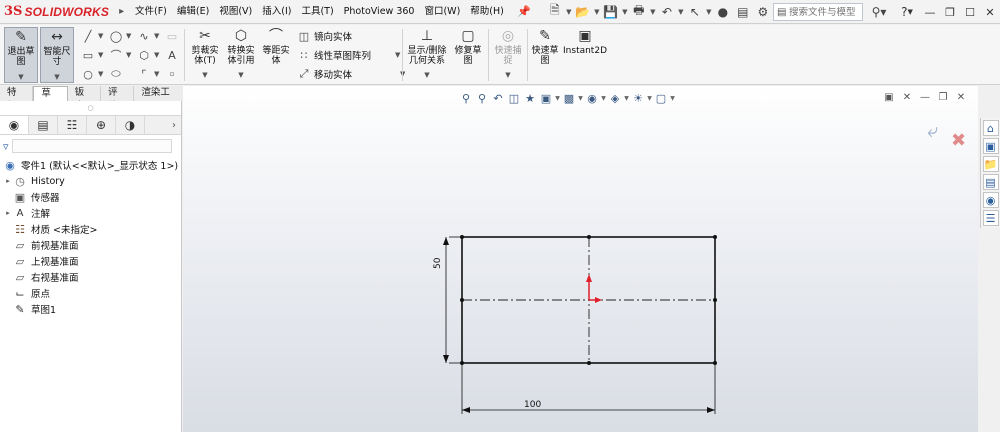 The height and width of the screenshot is (432, 1000). What do you see at coordinates (90, 229) in the screenshot?
I see `tree-item-material: ☷ 材质 <未指定>` at bounding box center [90, 229].